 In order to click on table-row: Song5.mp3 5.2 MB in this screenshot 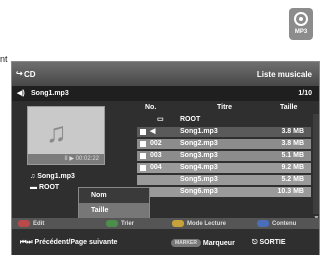, I will do `click(224, 180)`.